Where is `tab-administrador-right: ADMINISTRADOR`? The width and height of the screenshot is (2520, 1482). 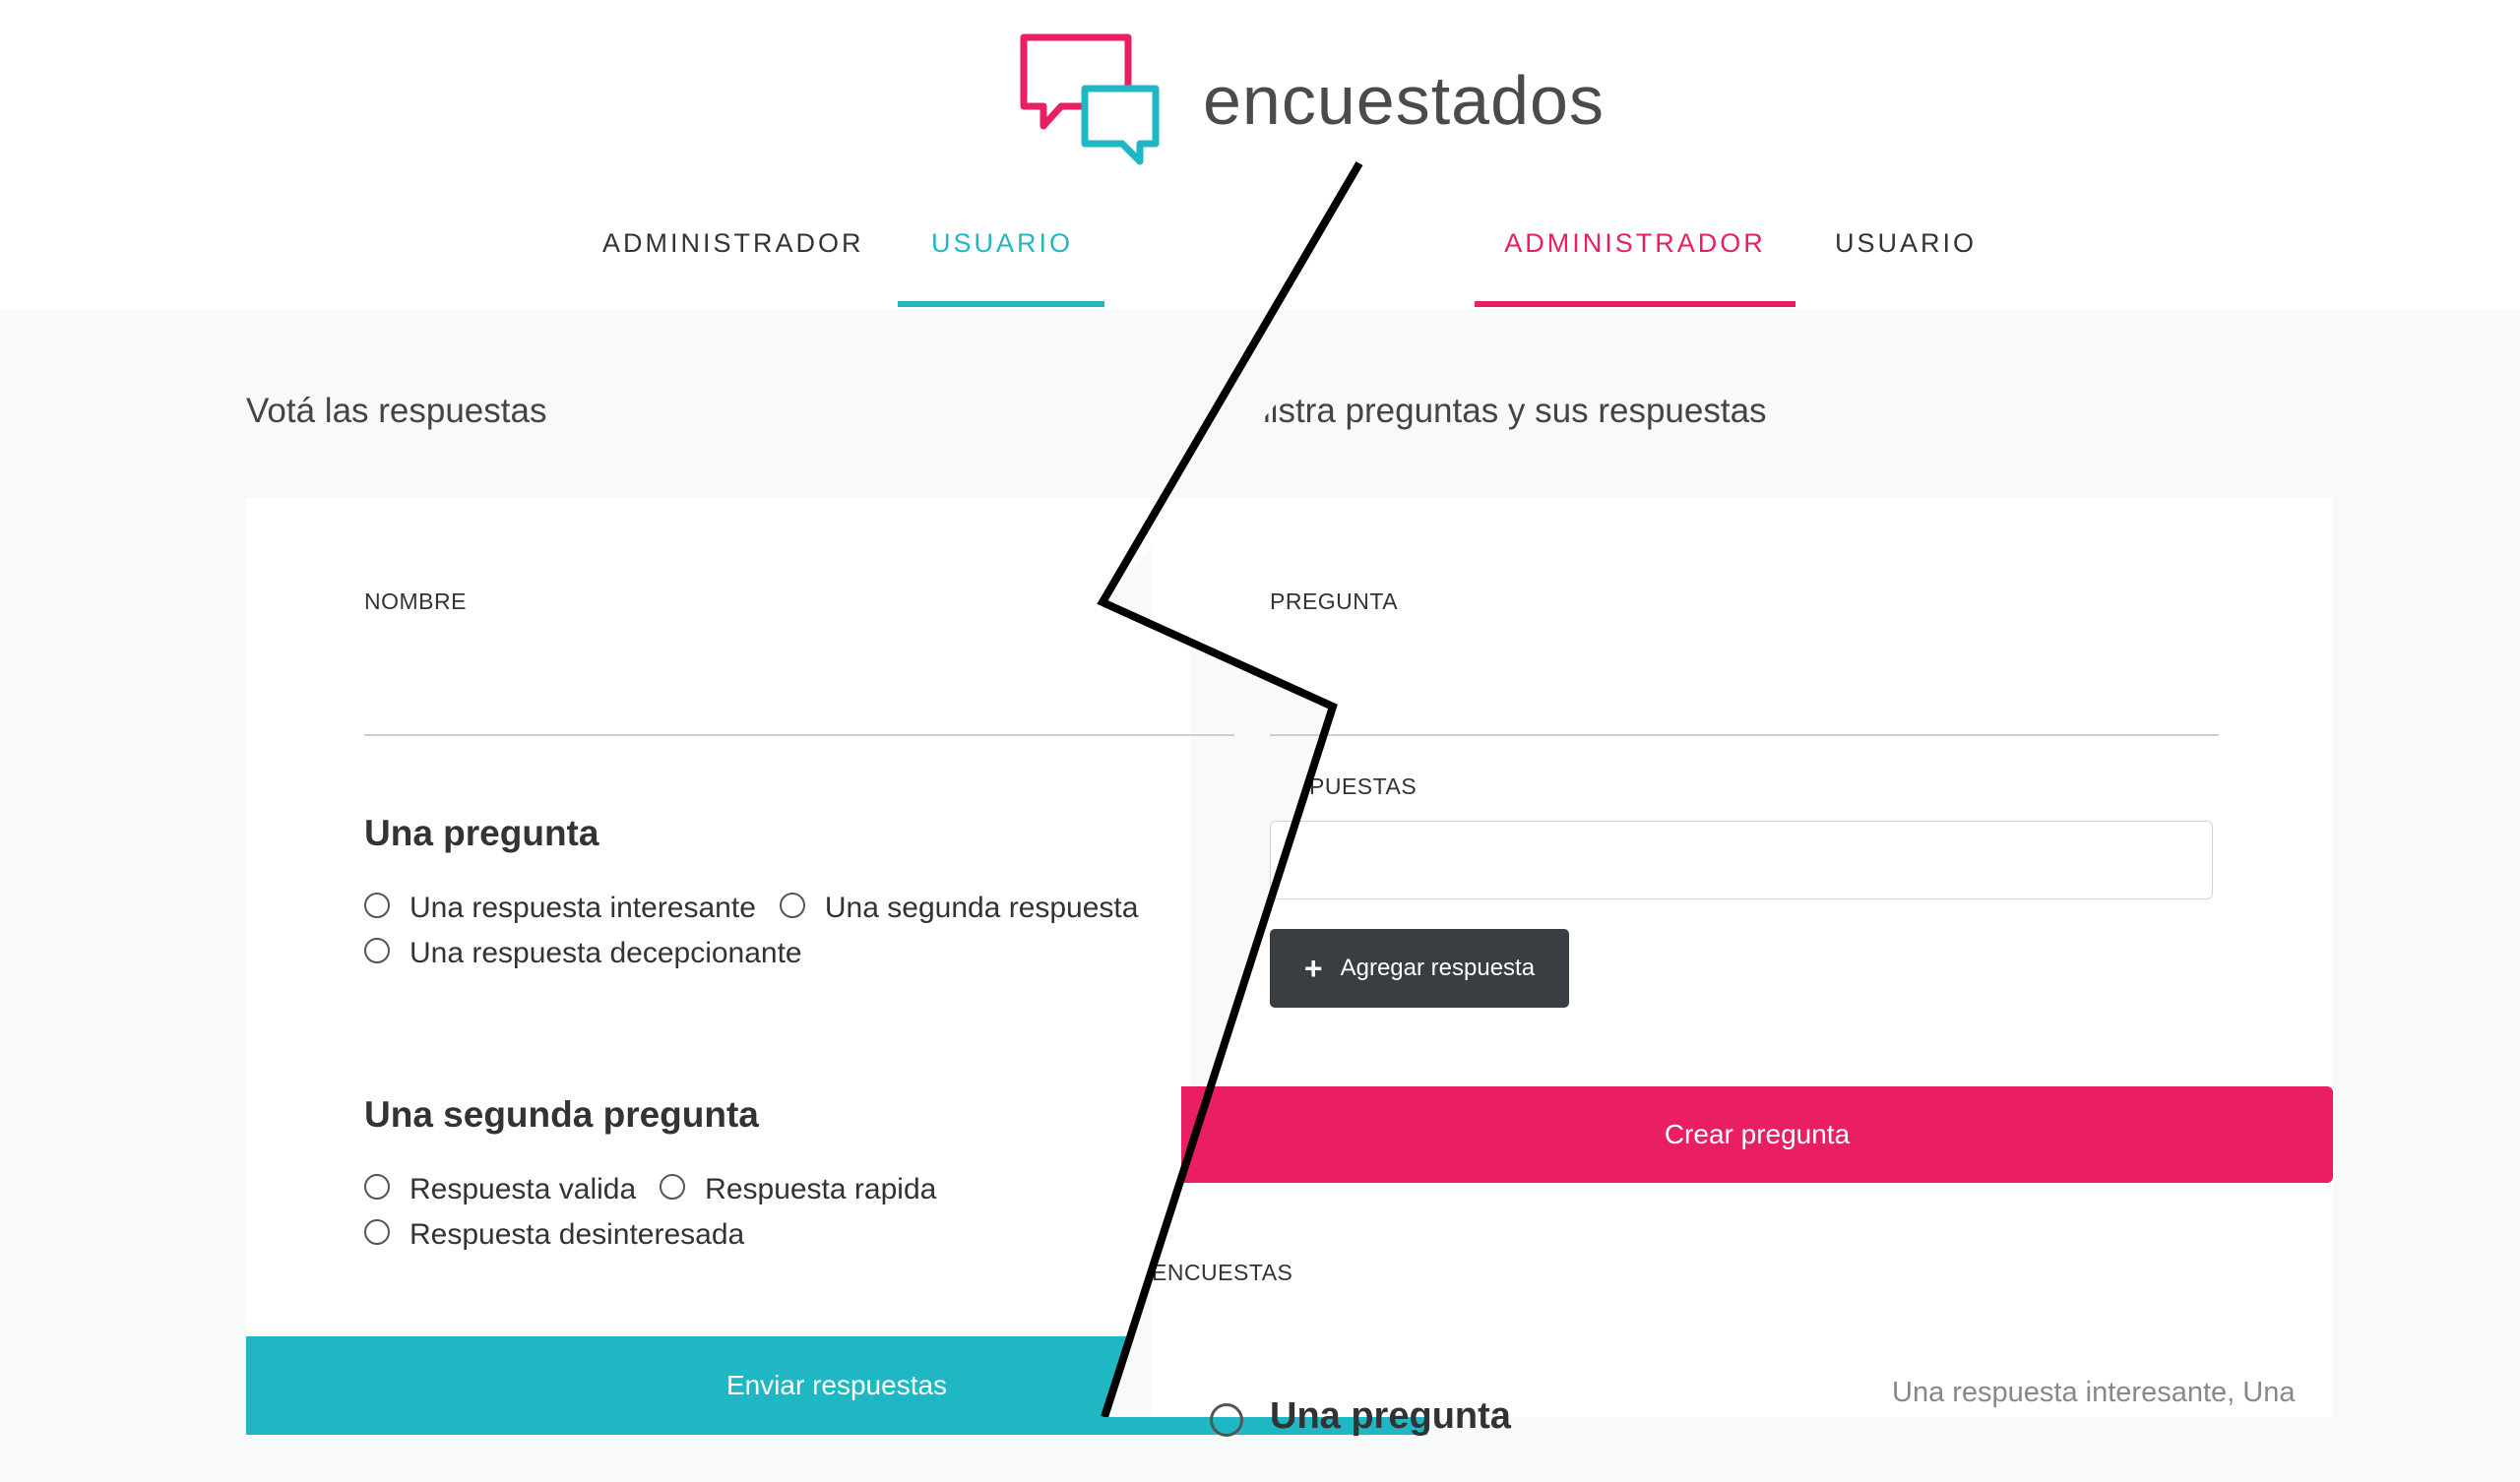
tab-administrador-right: ADMINISTRADOR is located at coordinates (1635, 243).